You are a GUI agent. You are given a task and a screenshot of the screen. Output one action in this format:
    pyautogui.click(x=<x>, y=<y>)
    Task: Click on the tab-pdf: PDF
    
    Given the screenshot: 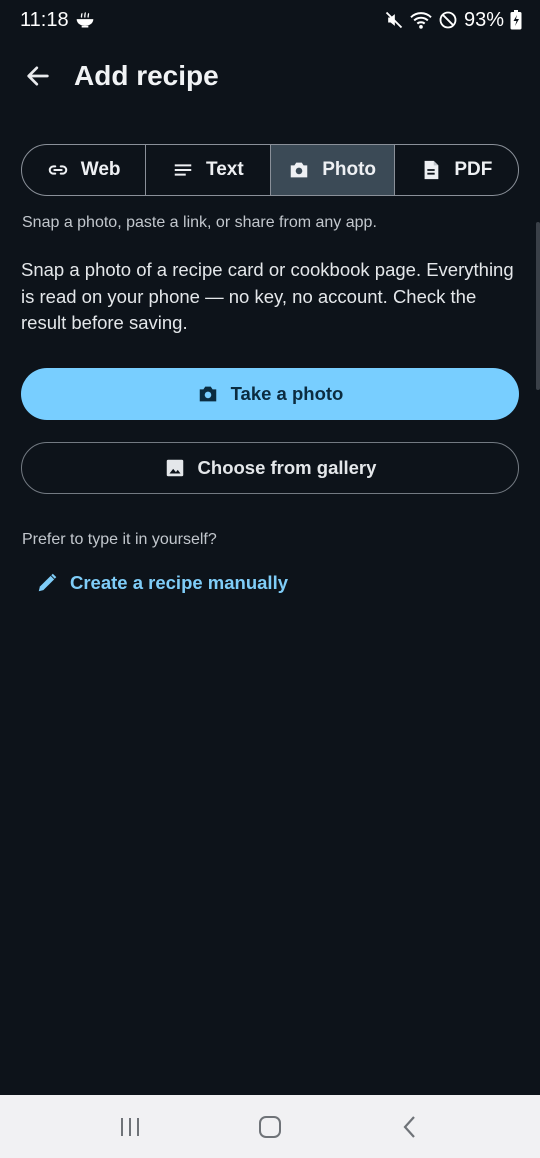 What is the action you would take?
    pyautogui.click(x=455, y=170)
    